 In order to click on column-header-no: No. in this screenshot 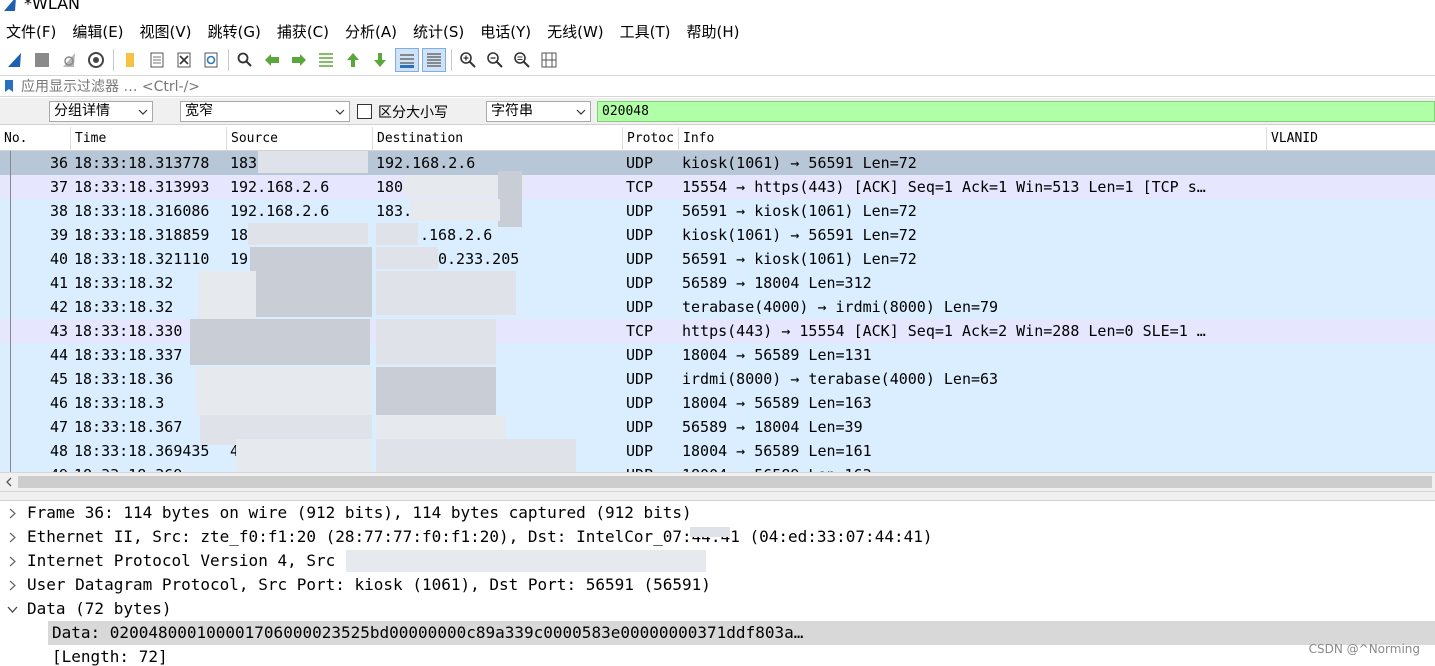, I will do `click(35, 139)`.